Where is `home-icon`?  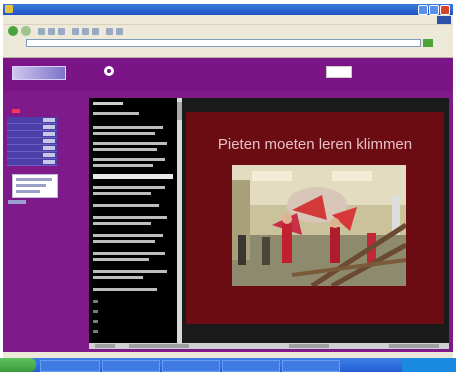 home-icon is located at coordinates (61, 31).